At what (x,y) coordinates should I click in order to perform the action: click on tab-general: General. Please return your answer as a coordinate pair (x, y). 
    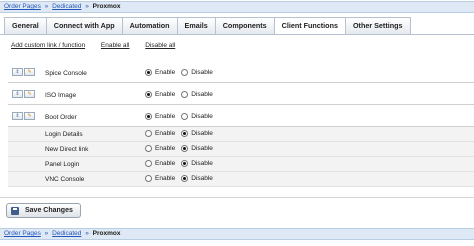
    Looking at the image, I should click on (25, 25).